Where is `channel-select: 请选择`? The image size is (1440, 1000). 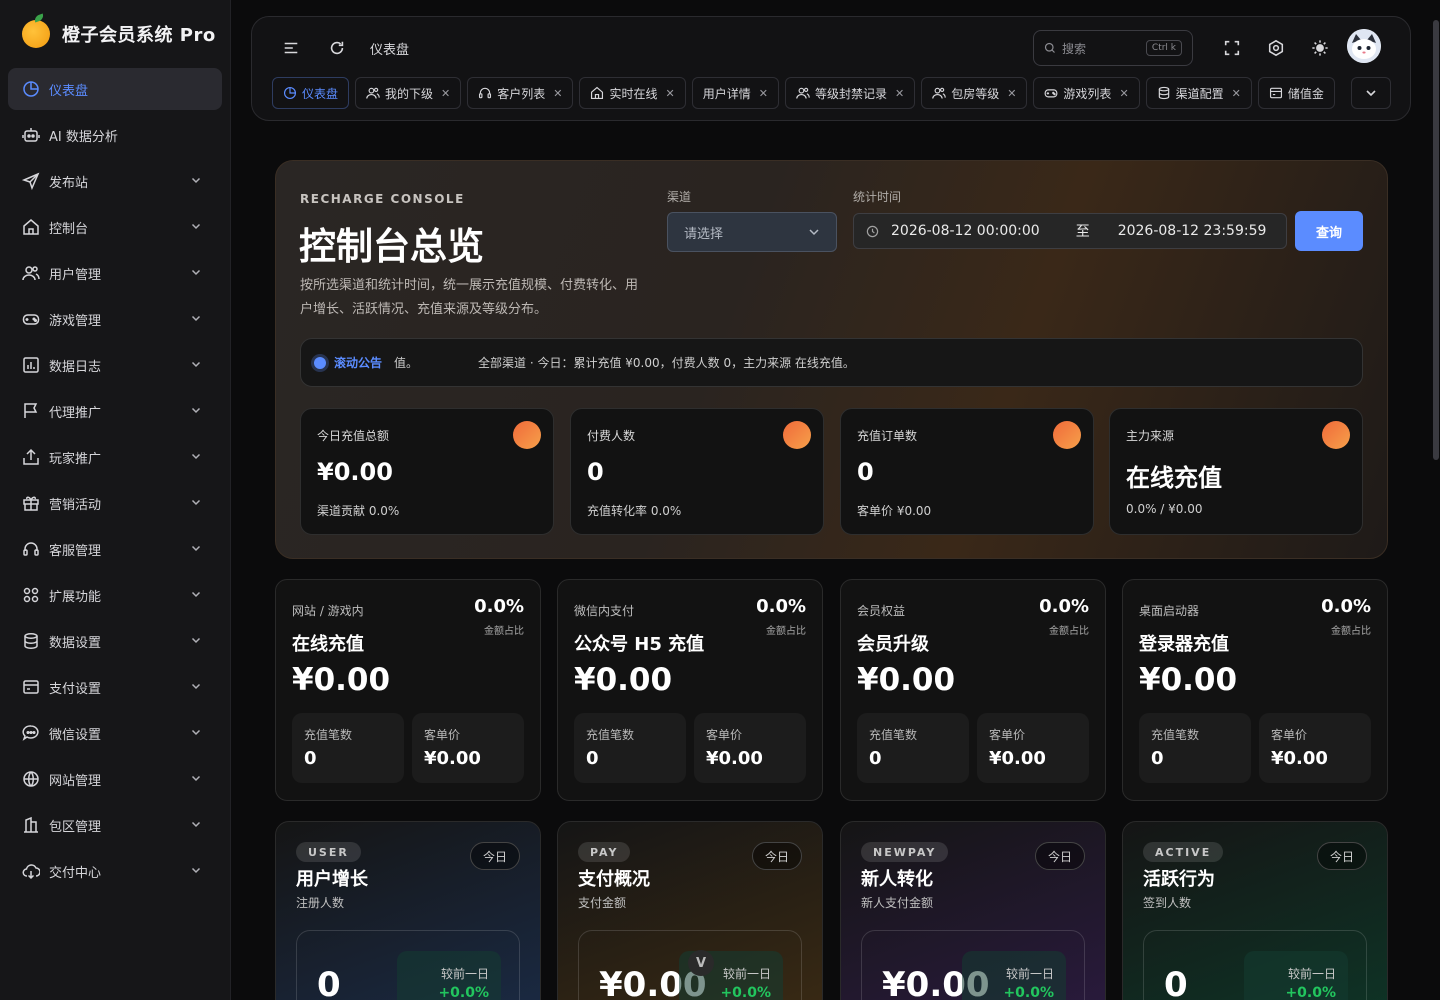
channel-select: 请选择 is located at coordinates (752, 232).